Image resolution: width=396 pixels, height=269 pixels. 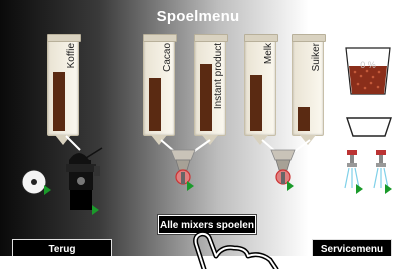 I want to click on coffee-brewer-icon, so click(x=62, y=178).